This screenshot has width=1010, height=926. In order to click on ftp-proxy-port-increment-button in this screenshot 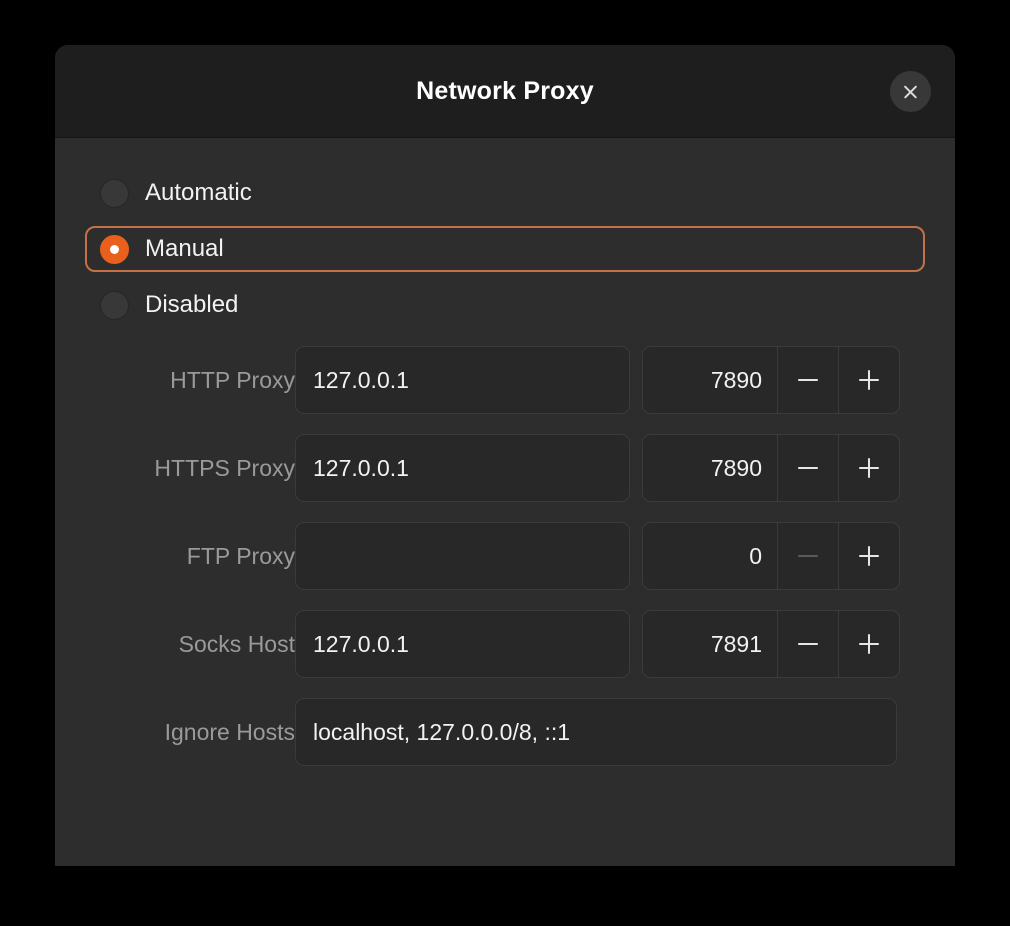, I will do `click(868, 556)`.